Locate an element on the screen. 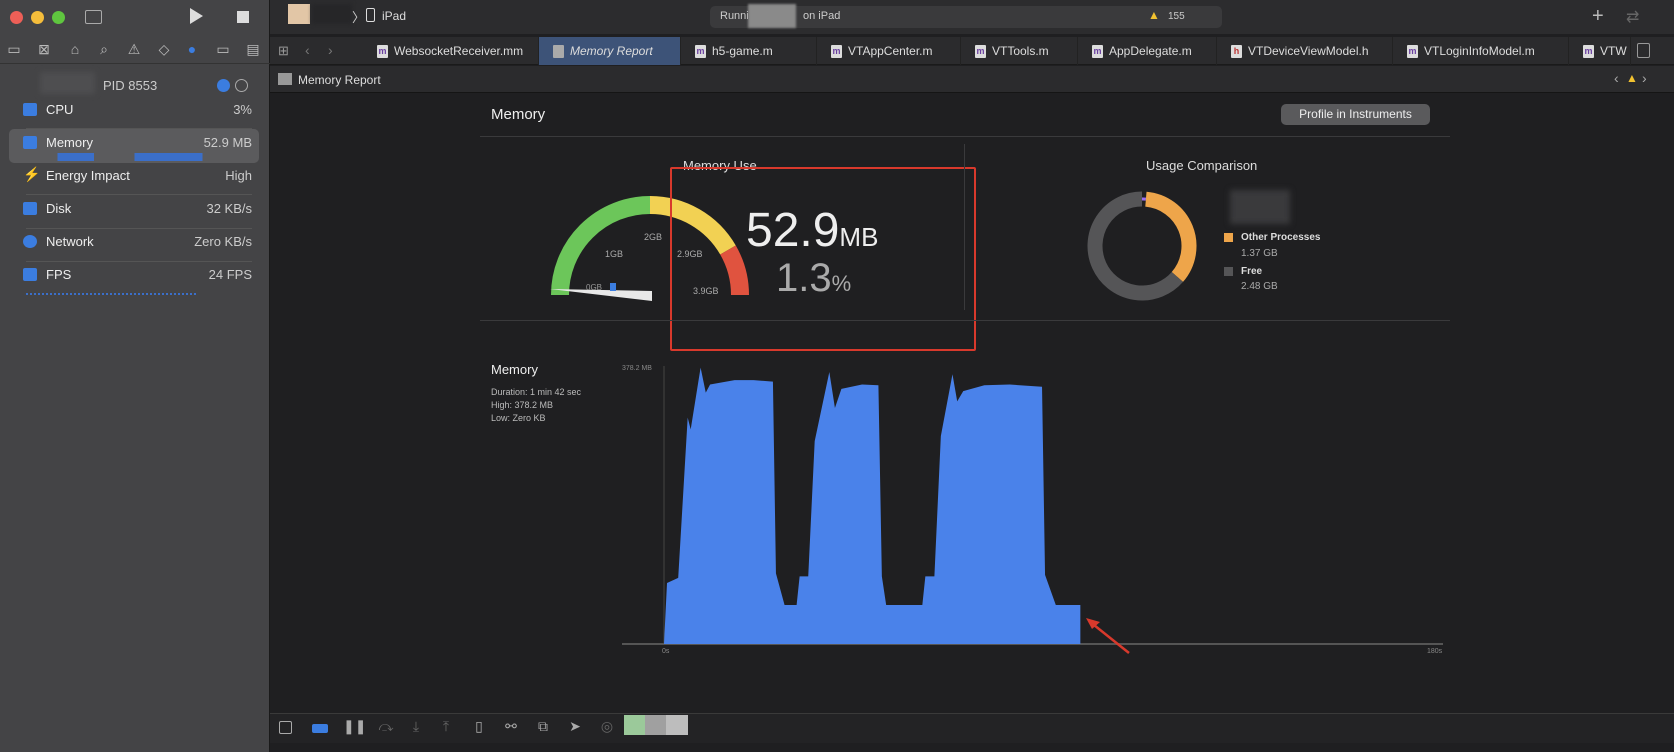 Image resolution: width=1674 pixels, height=752 pixels. fps-icon is located at coordinates (30, 274).